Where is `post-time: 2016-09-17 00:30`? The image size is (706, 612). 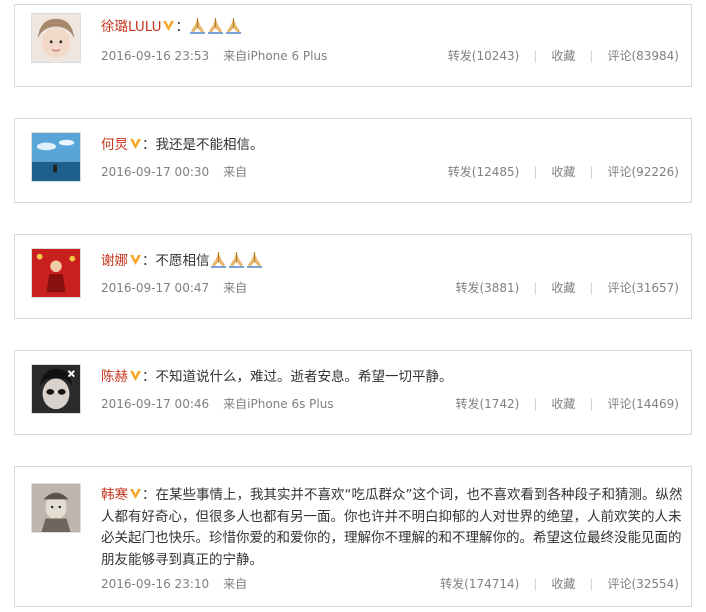 post-time: 2016-09-17 00:30 is located at coordinates (155, 172).